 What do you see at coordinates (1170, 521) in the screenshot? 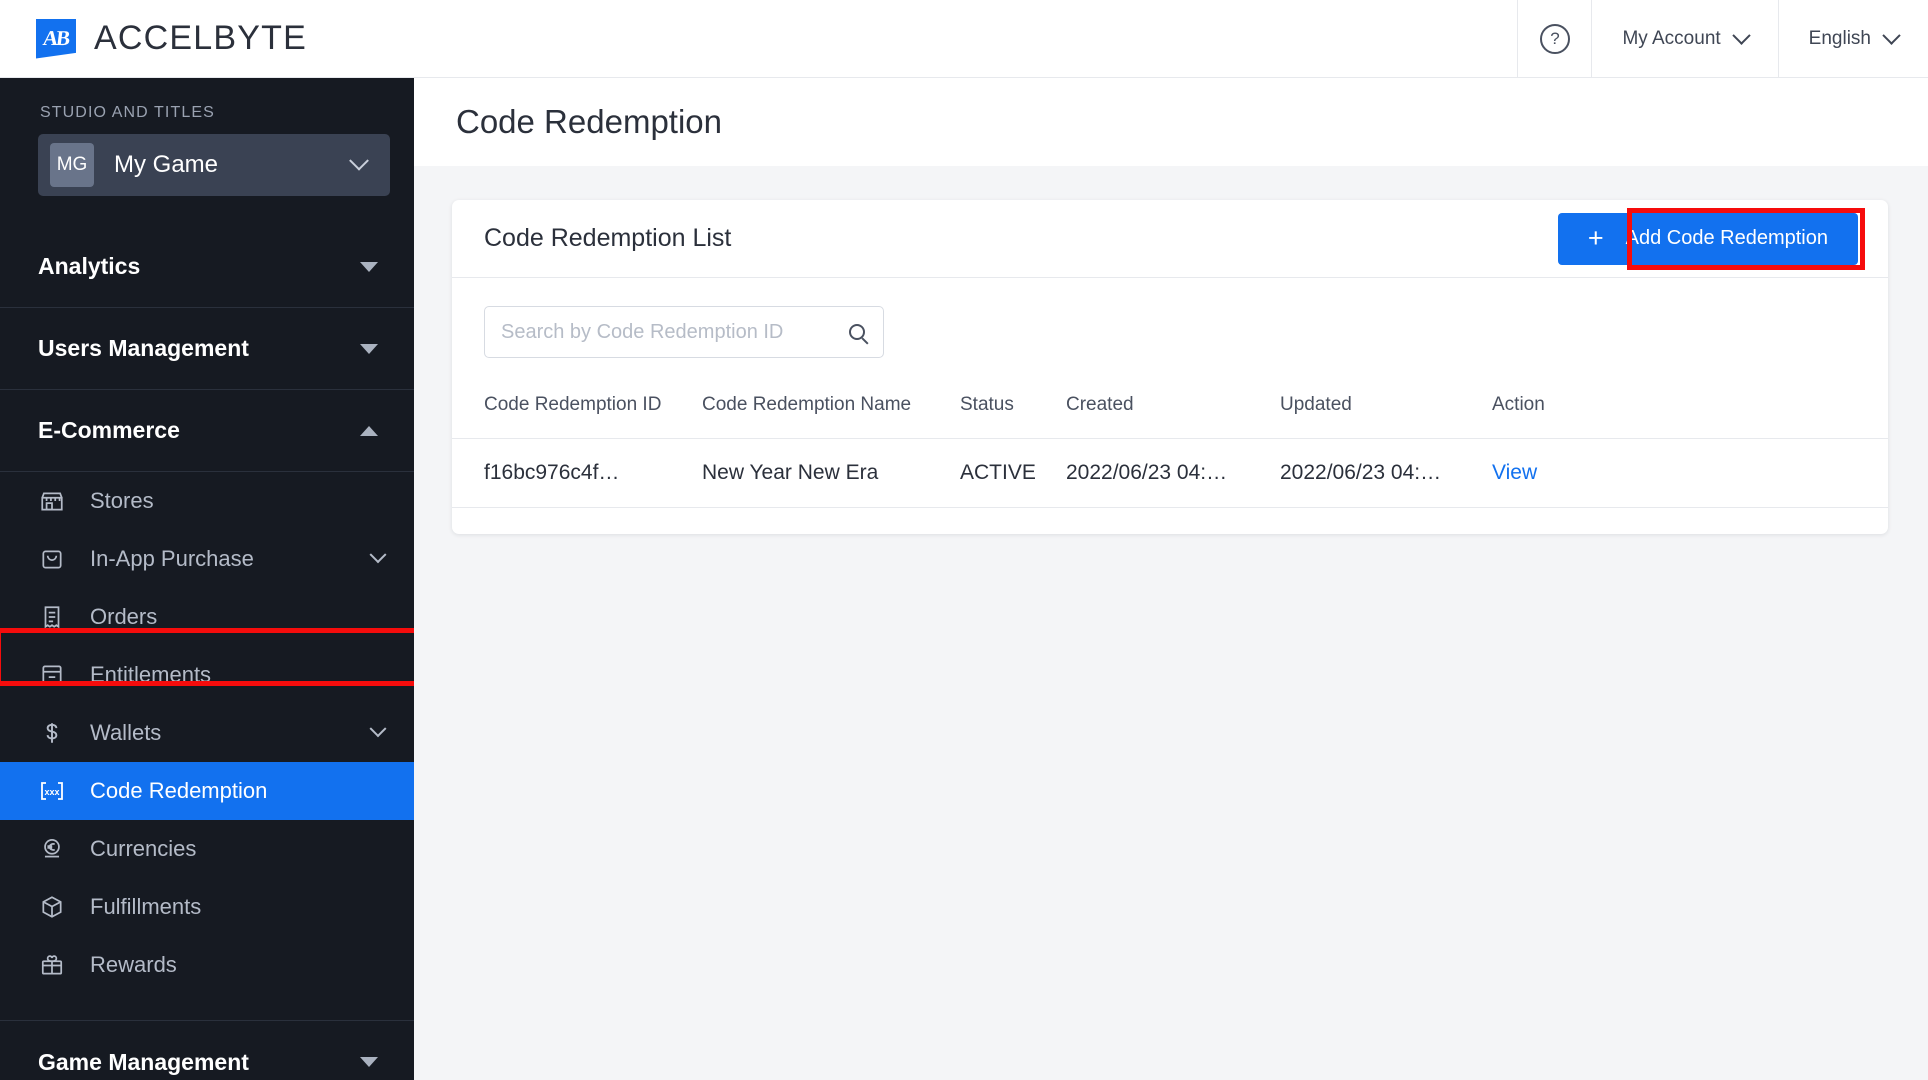
I see `card-footer` at bounding box center [1170, 521].